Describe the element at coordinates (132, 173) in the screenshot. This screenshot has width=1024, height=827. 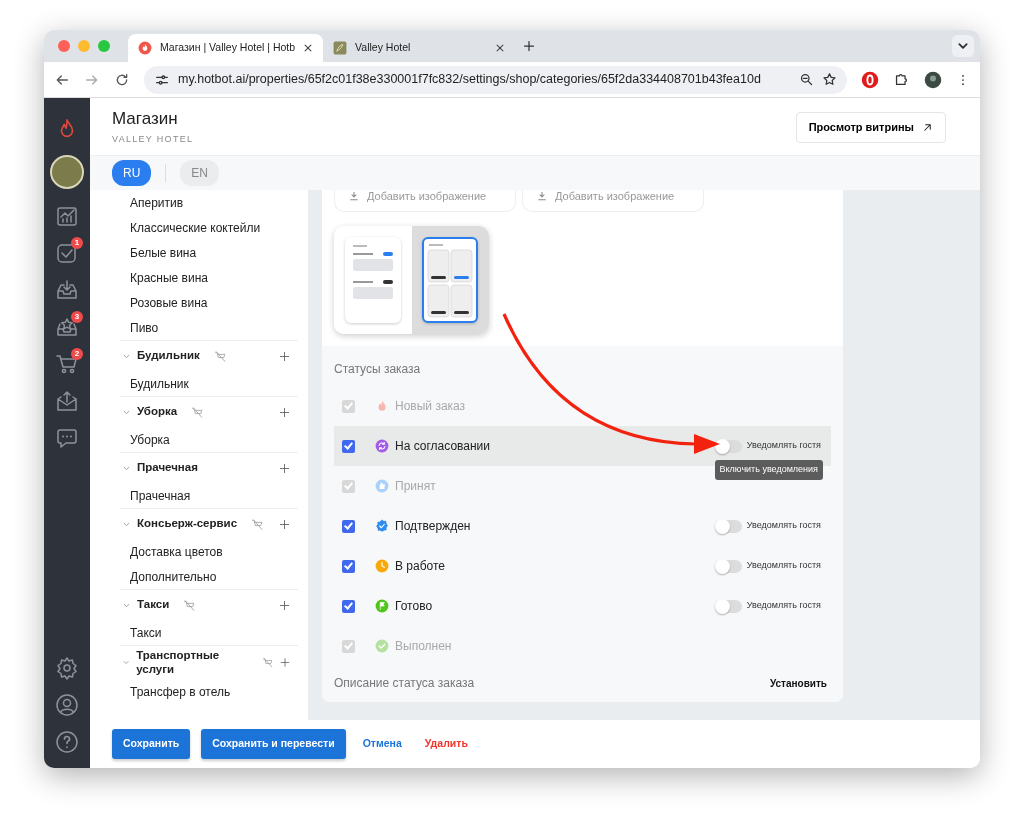
I see `language-tab: RU` at that location.